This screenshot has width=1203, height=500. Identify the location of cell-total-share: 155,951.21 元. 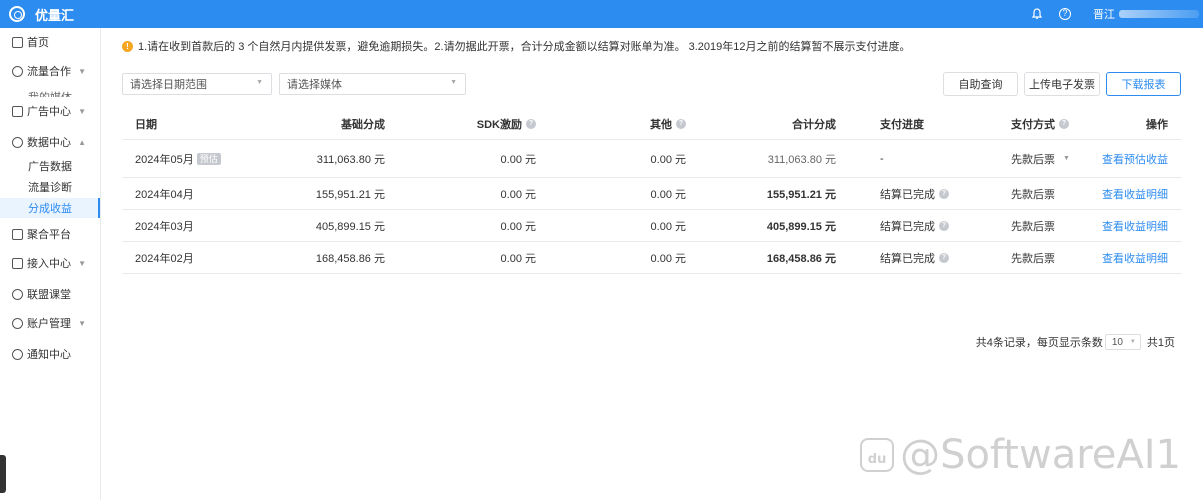
(801, 194).